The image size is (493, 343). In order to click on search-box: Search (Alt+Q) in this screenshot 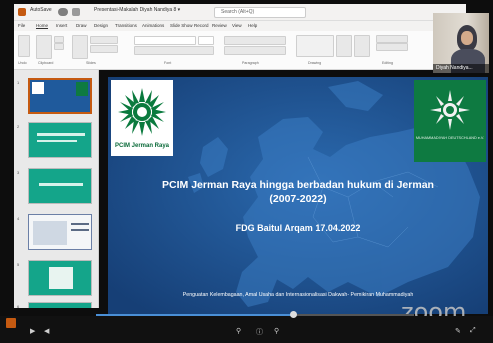, I will do `click(260, 12)`.